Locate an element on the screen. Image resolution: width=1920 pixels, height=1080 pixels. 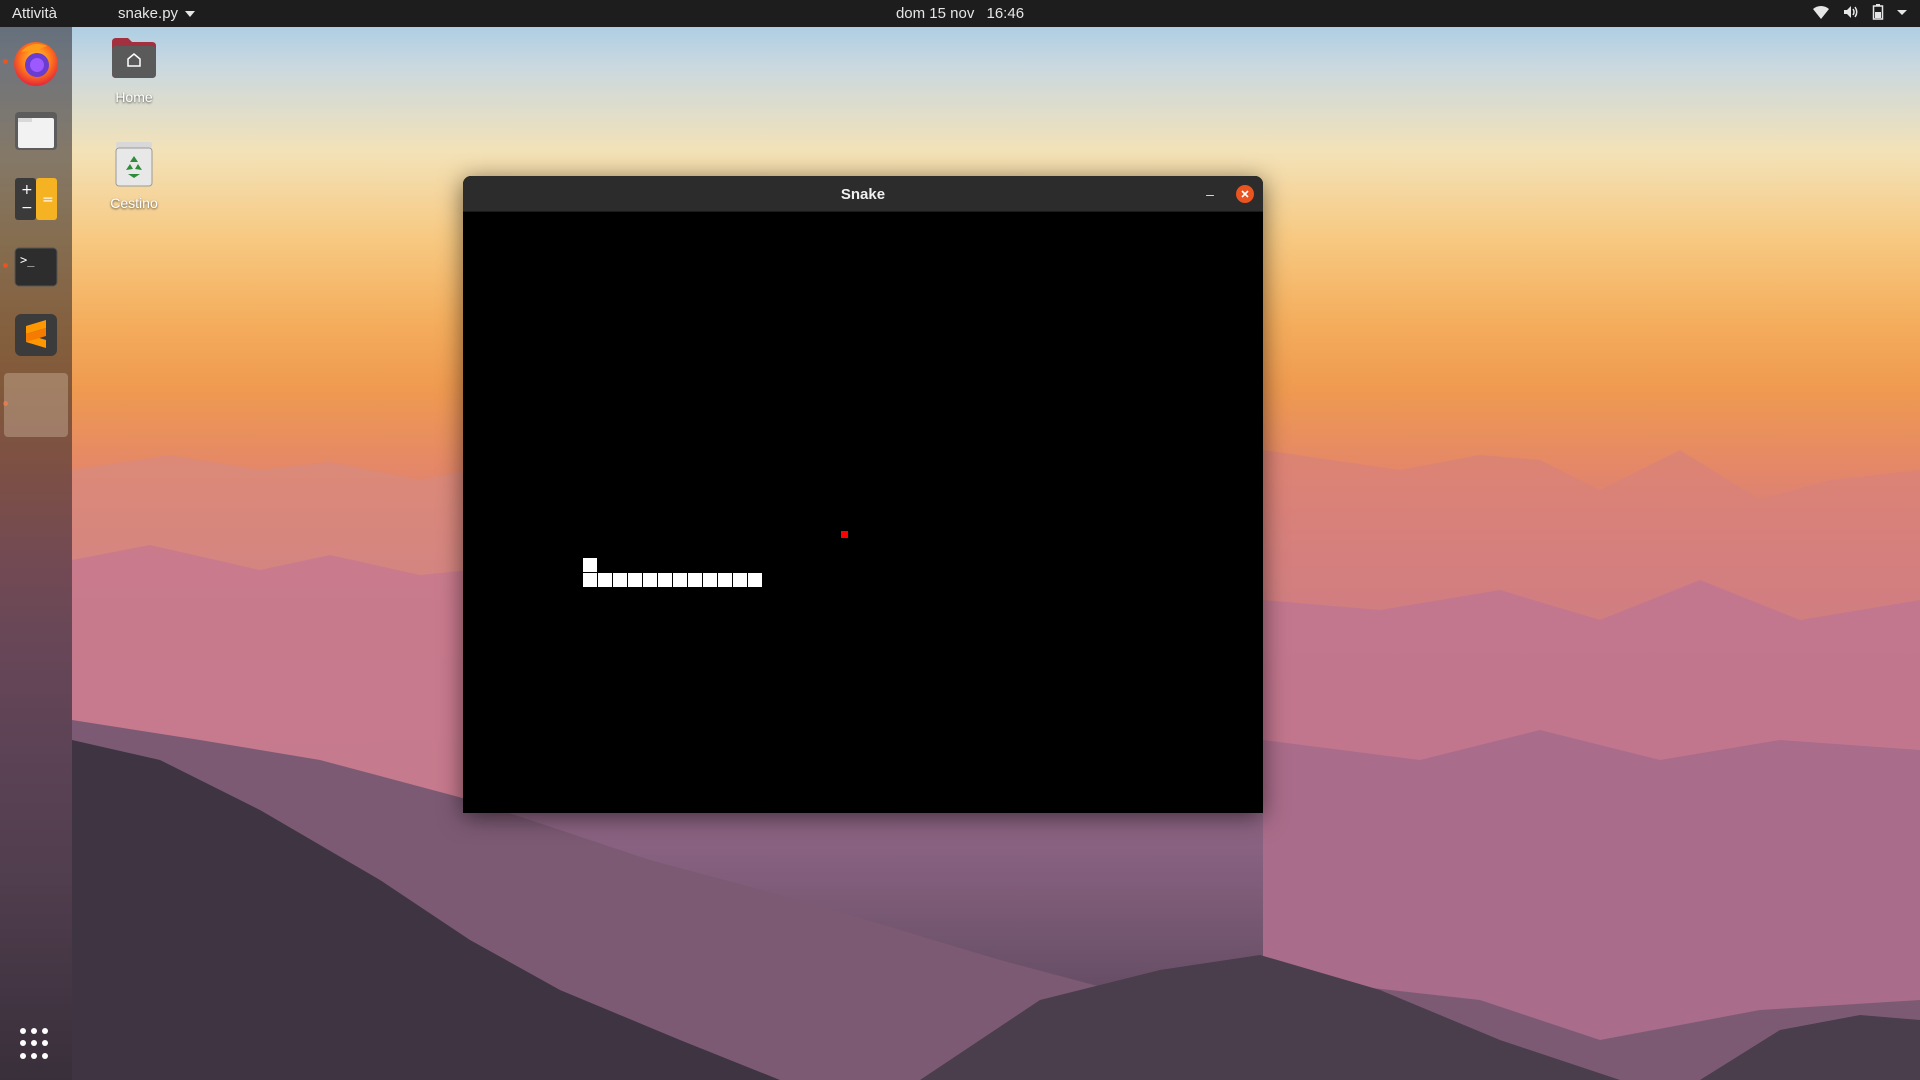
window-titlebar: Snake – is located at coordinates (863, 194).